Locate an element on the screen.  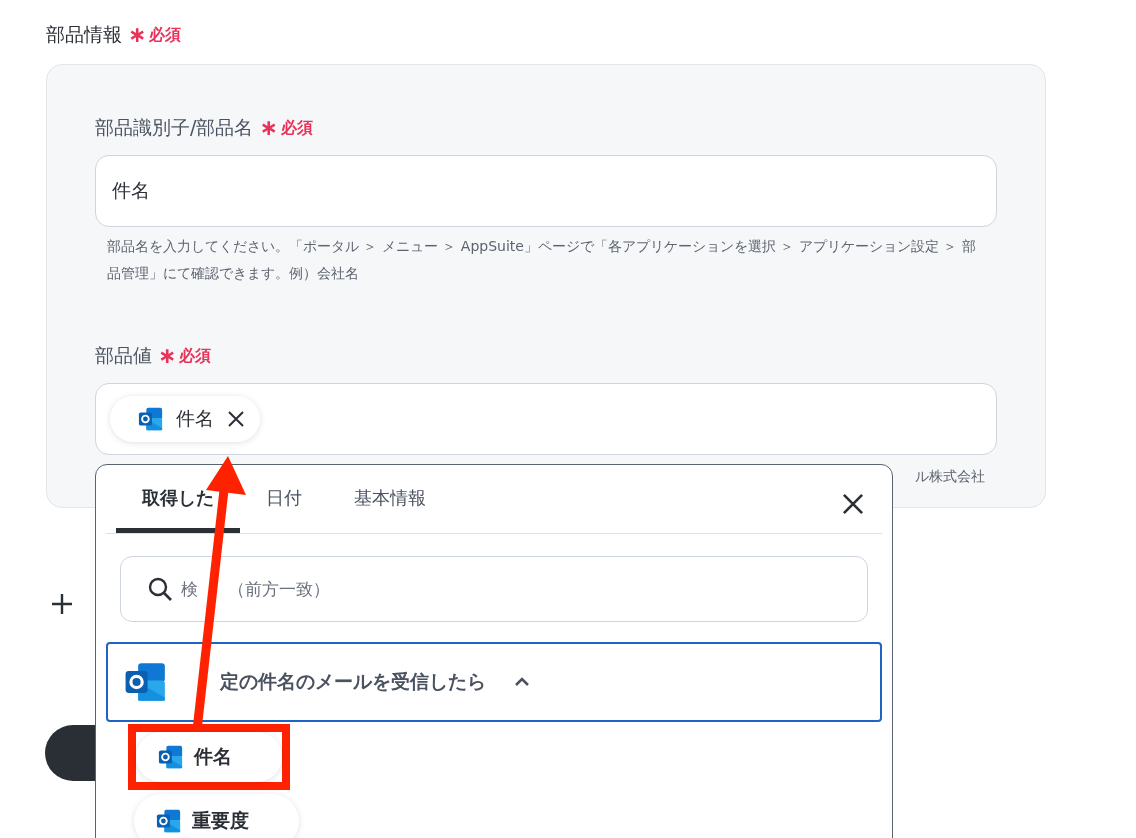
chip-label: 件名 is located at coordinates (195, 418).